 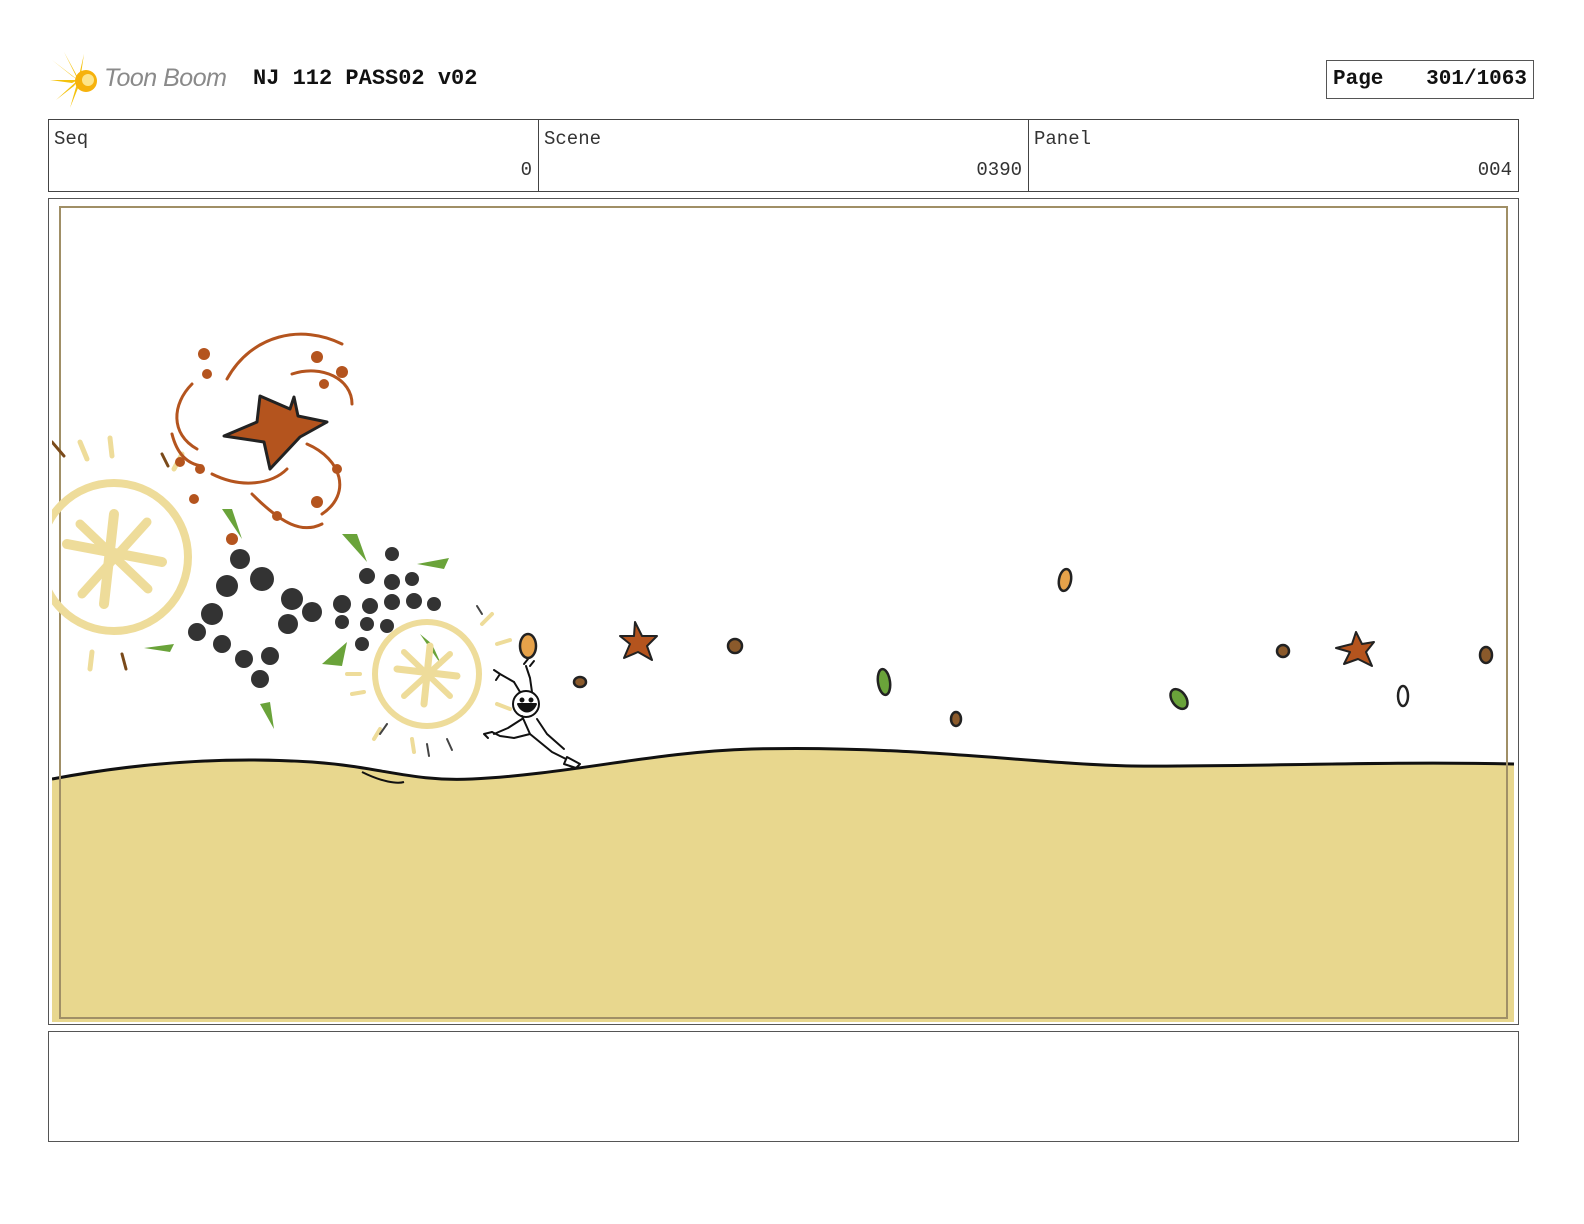 What do you see at coordinates (122, 553) in the screenshot?
I see `yellow-burst-large` at bounding box center [122, 553].